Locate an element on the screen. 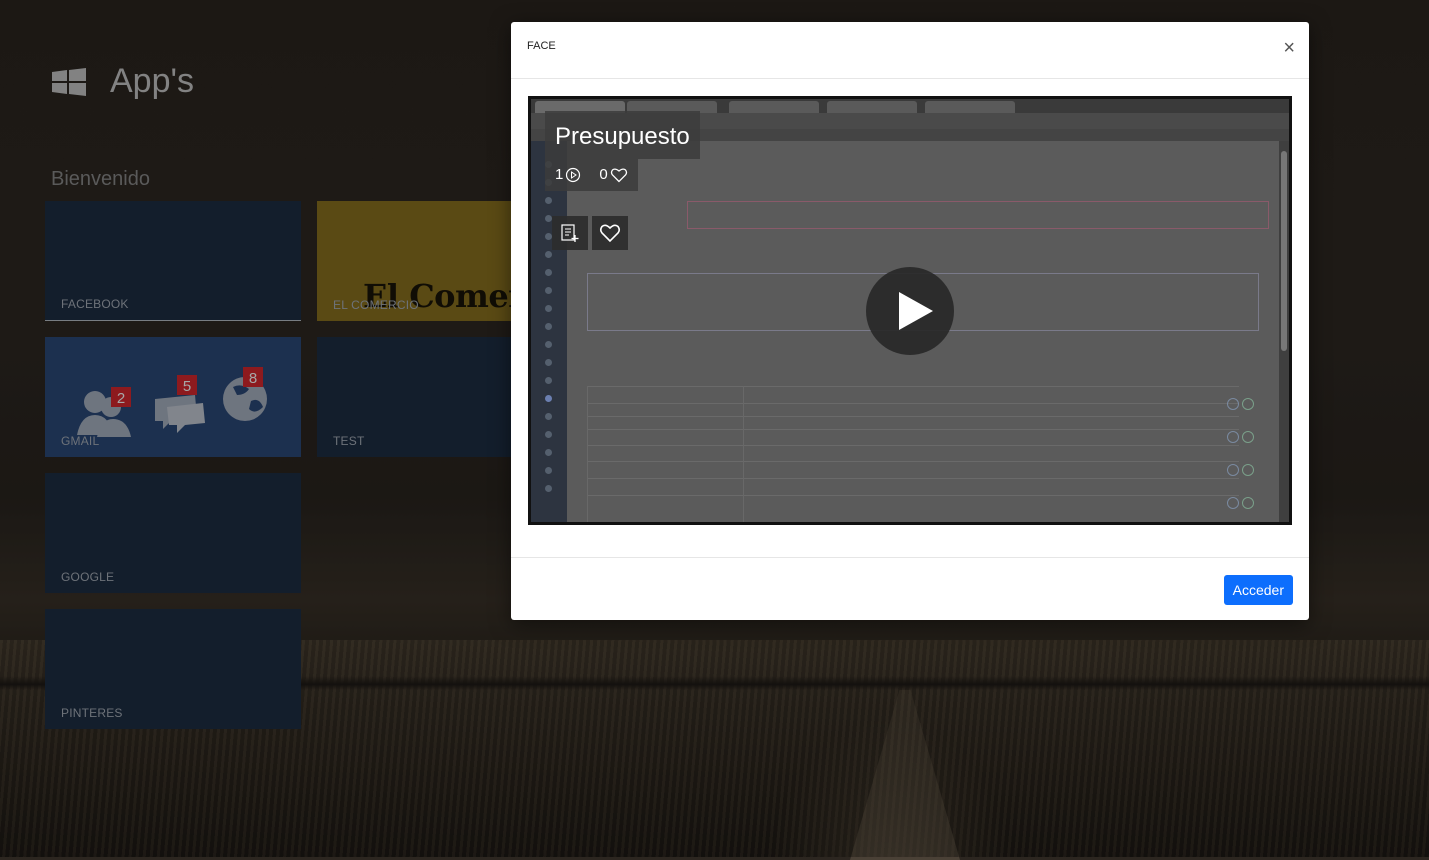 The image size is (1429, 860). play-circle-icon is located at coordinates (573, 175).